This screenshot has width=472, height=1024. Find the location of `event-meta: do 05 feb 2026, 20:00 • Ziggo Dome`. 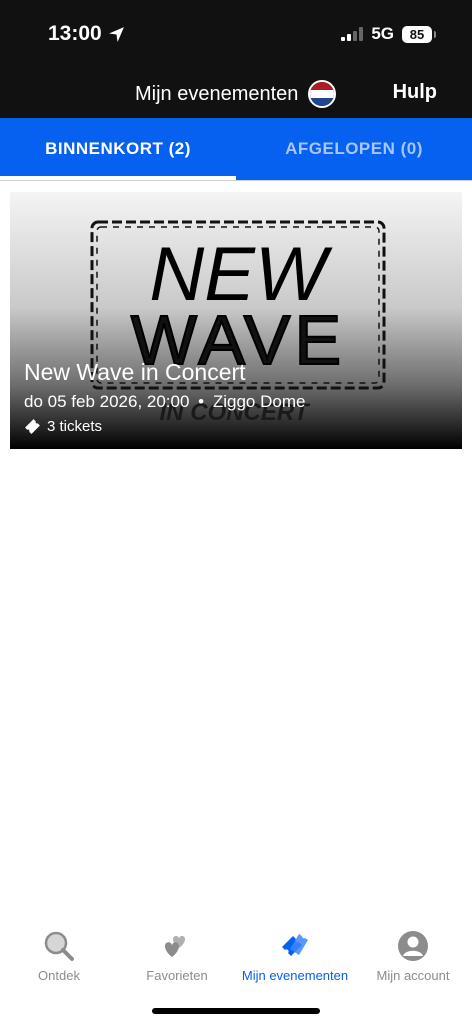

event-meta: do 05 feb 2026, 20:00 • Ziggo Dome is located at coordinates (164, 402).